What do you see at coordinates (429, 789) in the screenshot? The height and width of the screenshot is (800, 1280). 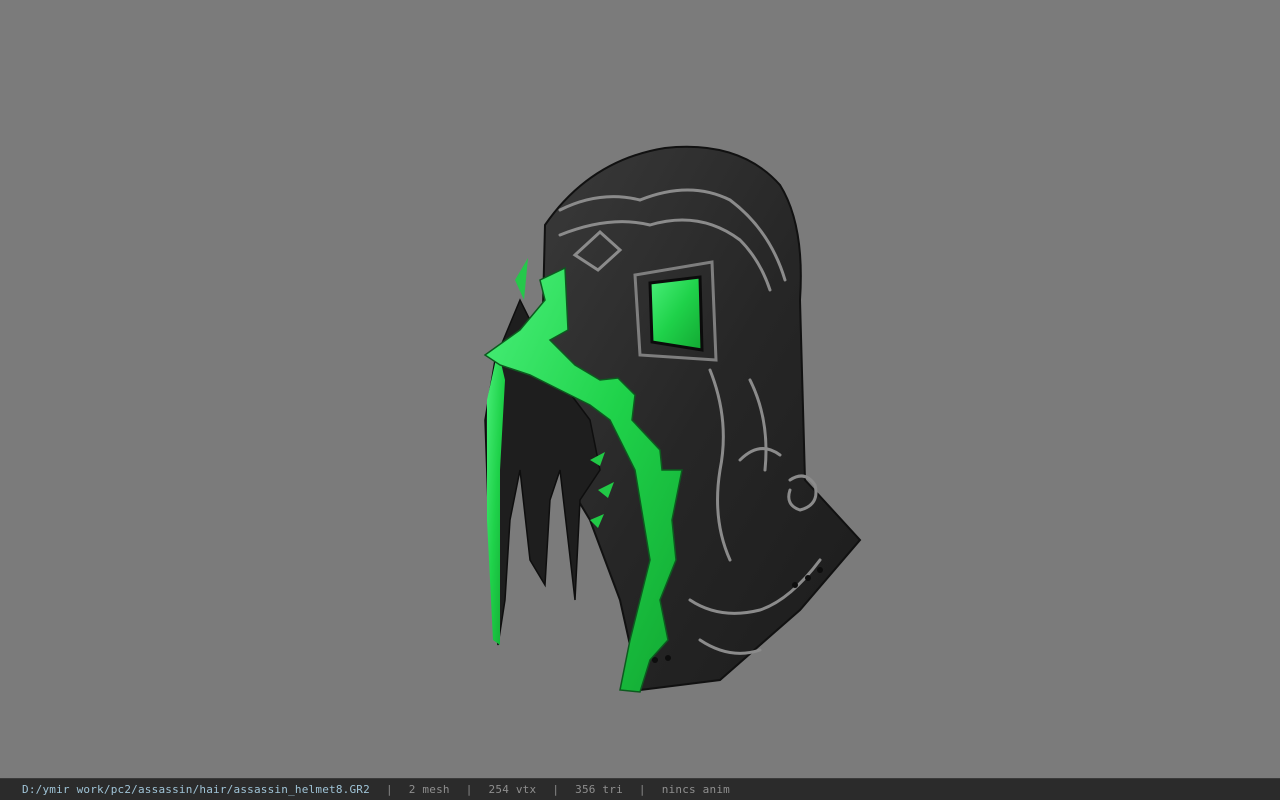 I see `mesh-count: 2 mesh` at bounding box center [429, 789].